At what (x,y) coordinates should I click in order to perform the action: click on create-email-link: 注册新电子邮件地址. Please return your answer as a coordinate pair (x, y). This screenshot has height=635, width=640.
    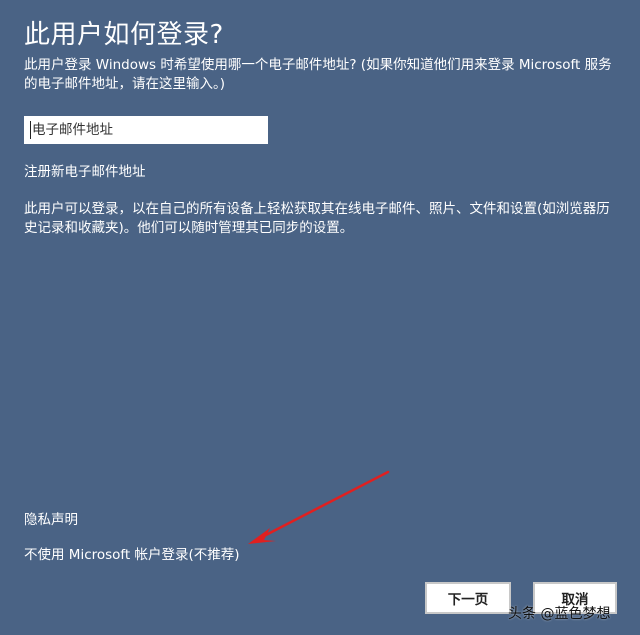
    Looking at the image, I should click on (85, 170).